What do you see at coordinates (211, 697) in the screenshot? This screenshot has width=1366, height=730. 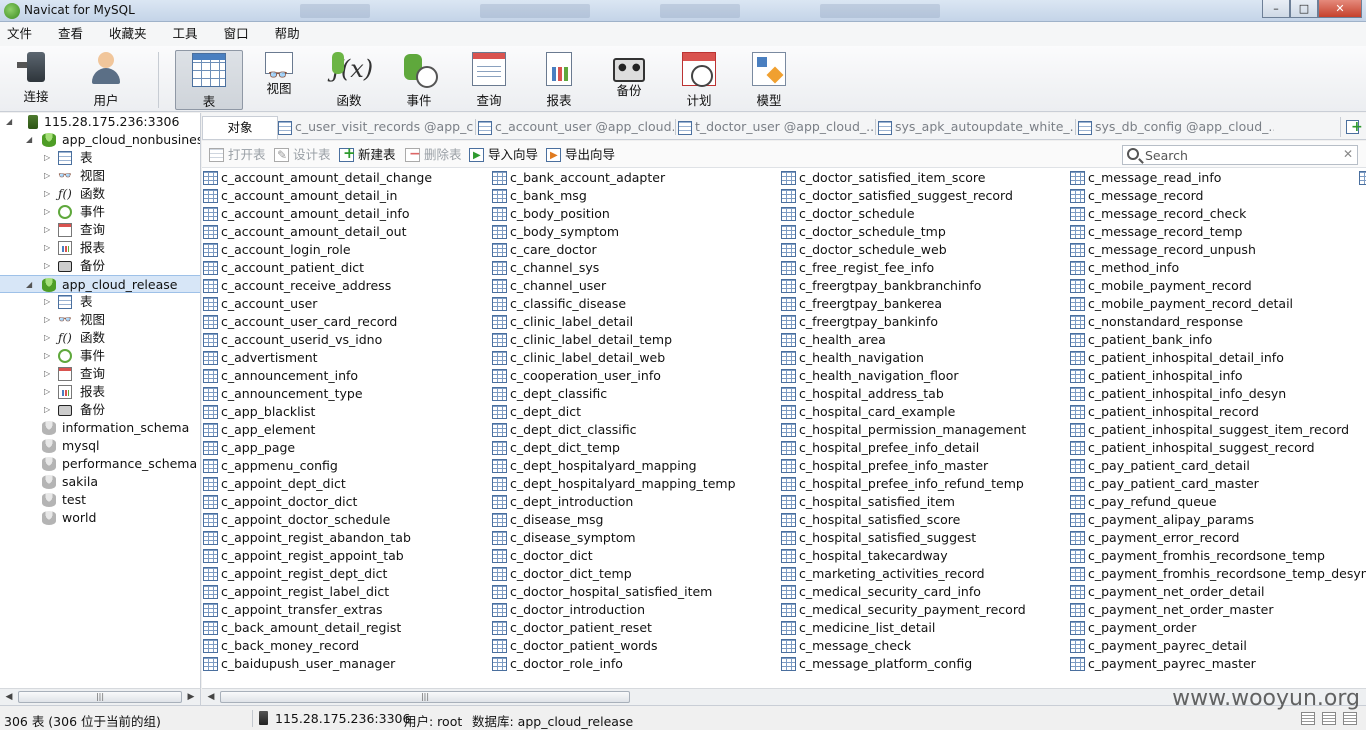 I see `scroll-left-icon: ◀` at bounding box center [211, 697].